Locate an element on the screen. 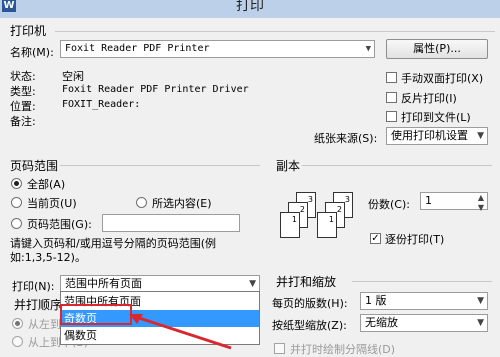 This screenshot has height=357, width=500. copies-divider is located at coordinates (397, 165).